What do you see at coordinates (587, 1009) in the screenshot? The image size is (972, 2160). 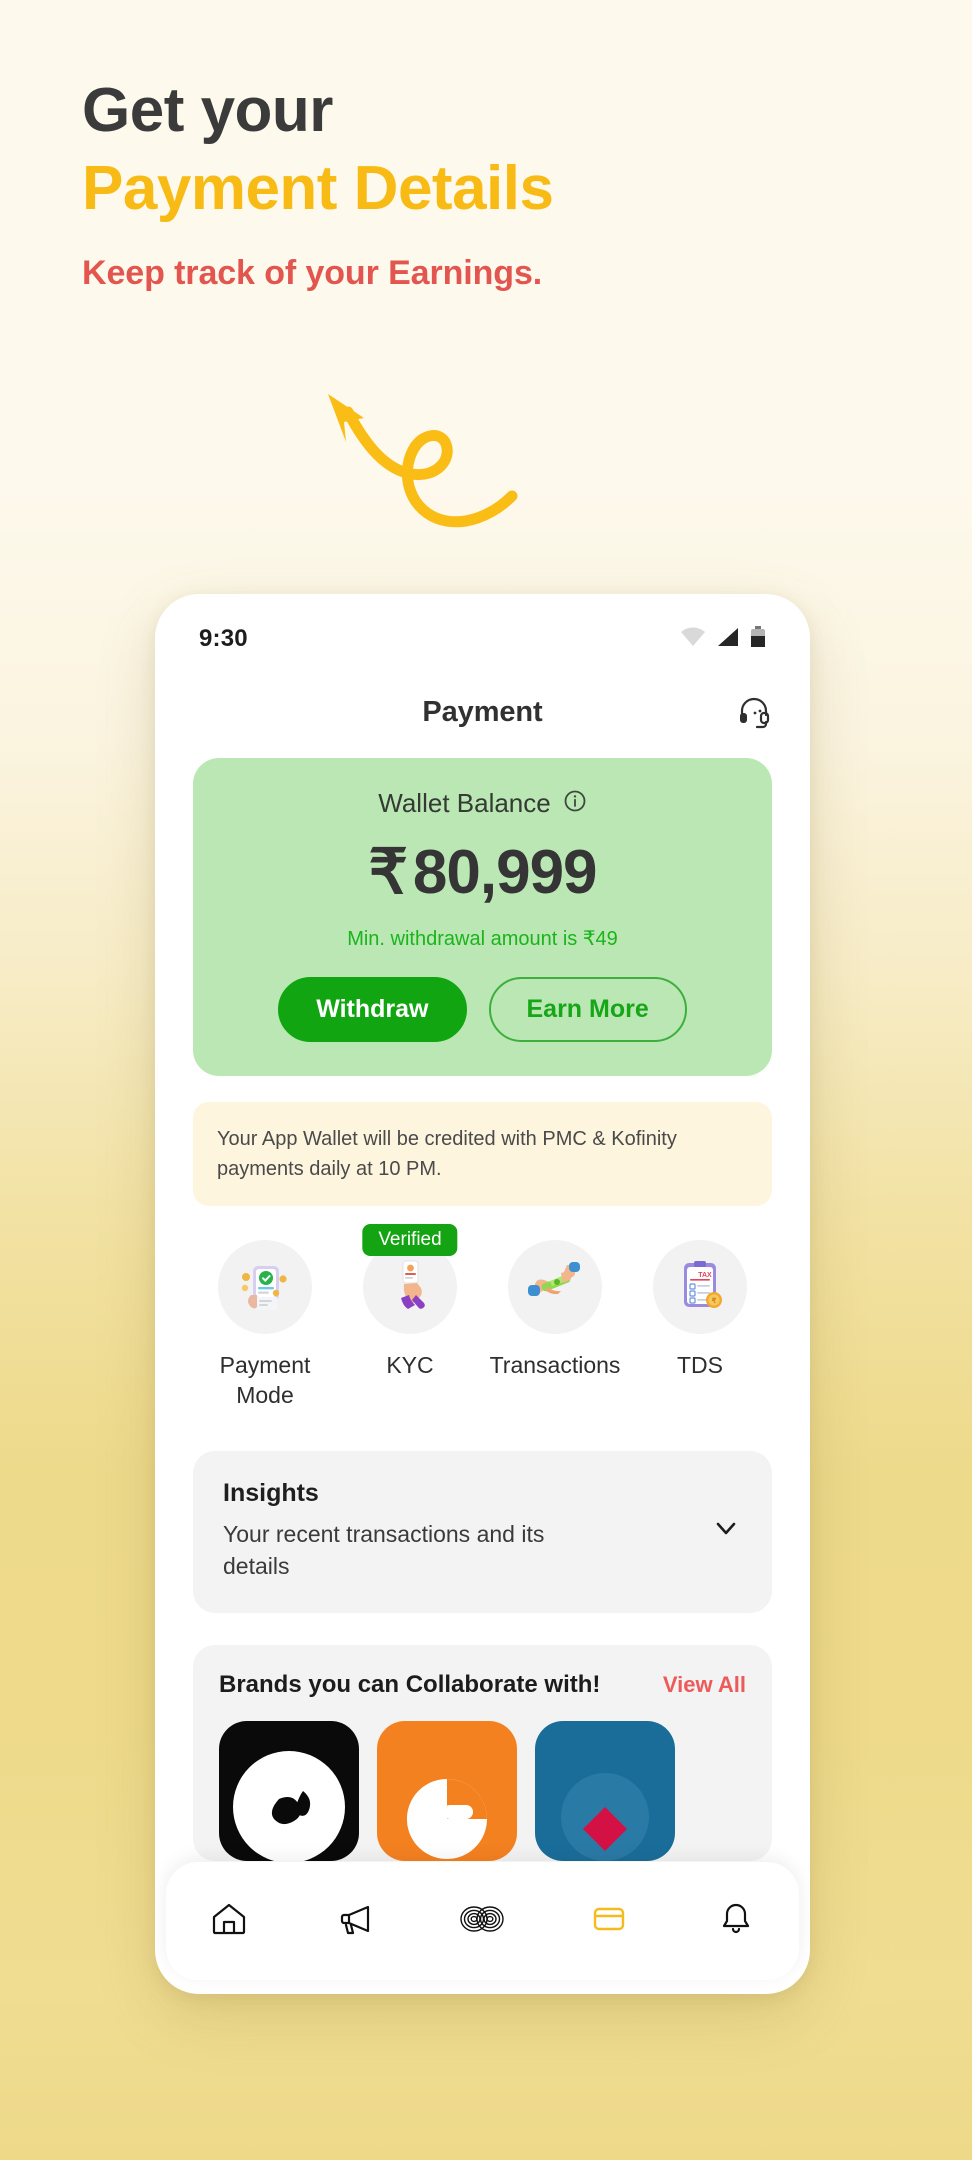 I see `earn-more-button: Earn More` at bounding box center [587, 1009].